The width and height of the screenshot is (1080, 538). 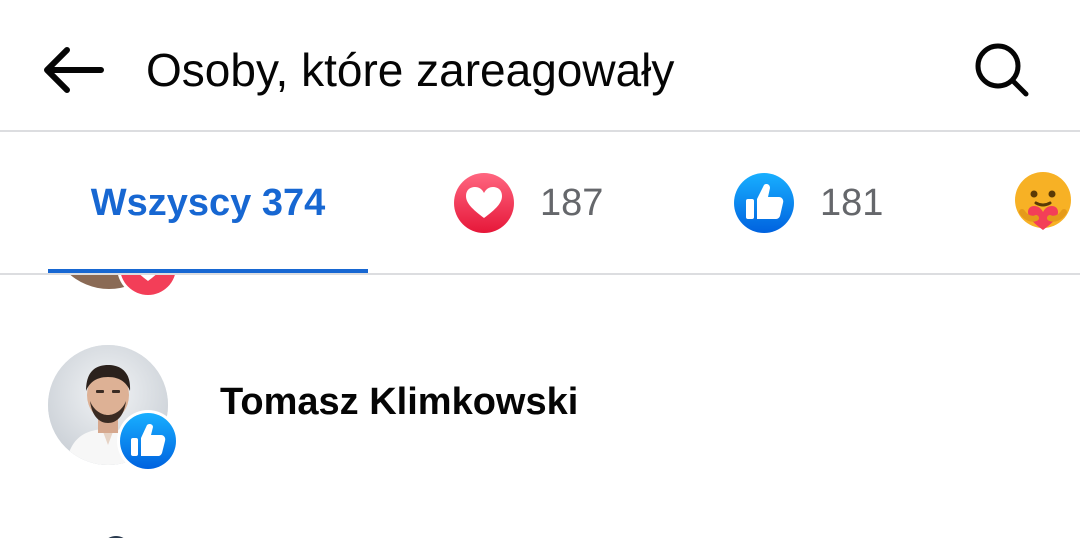 I want to click on tab-love-count: 187, so click(x=572, y=202).